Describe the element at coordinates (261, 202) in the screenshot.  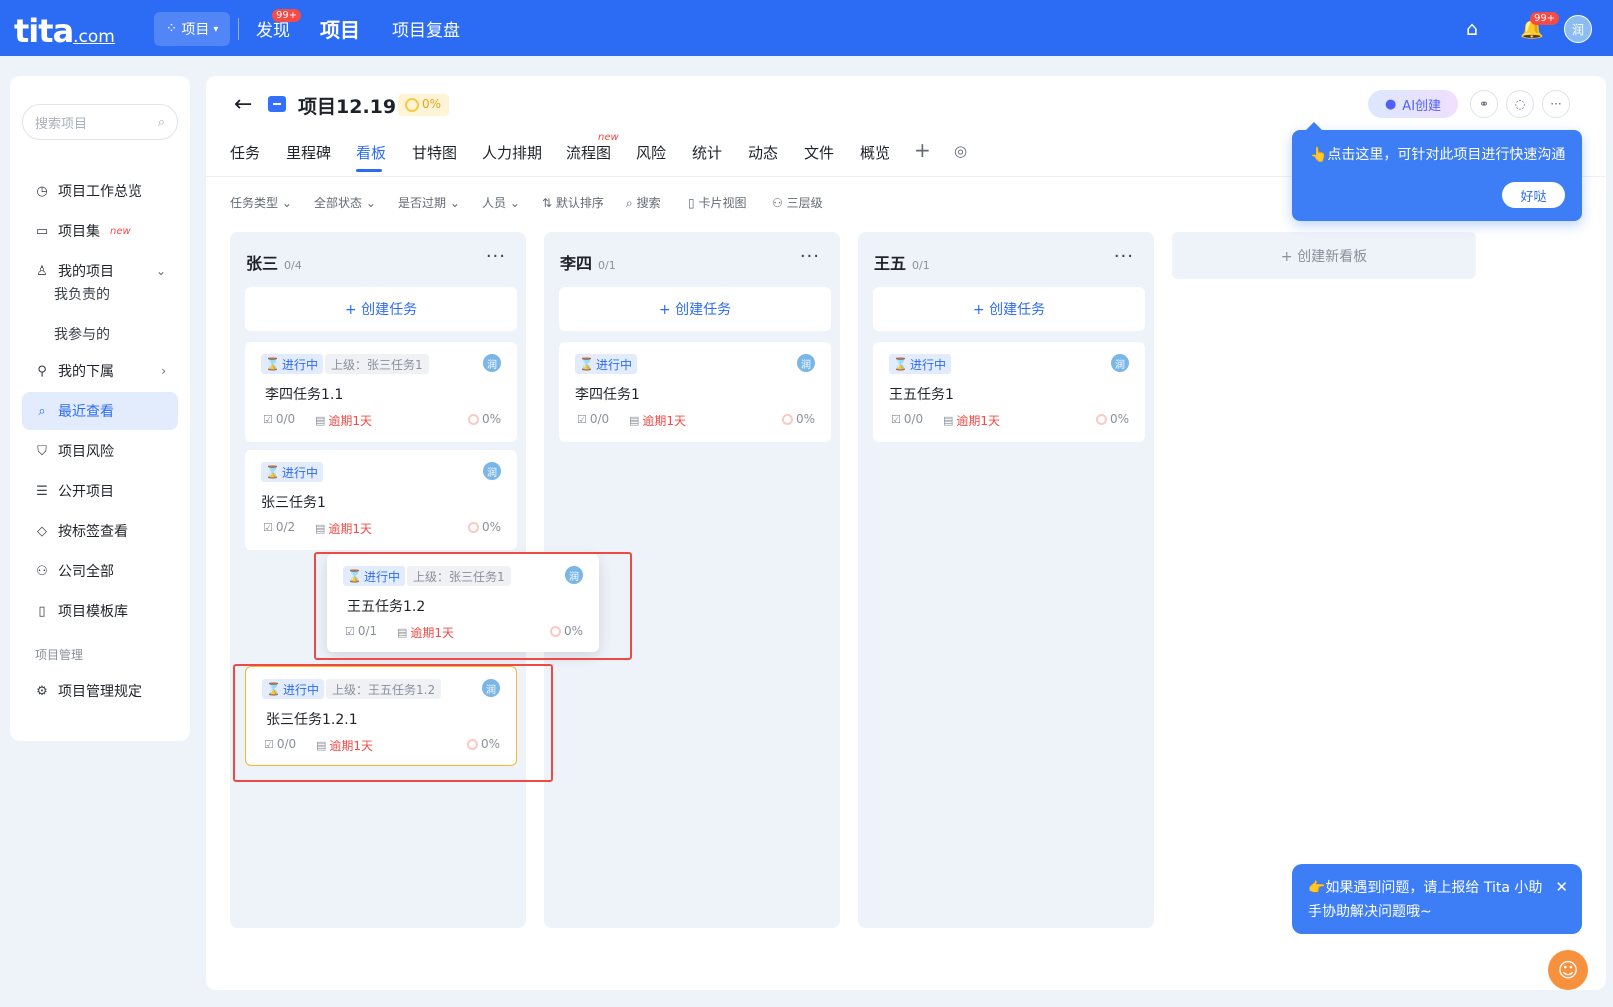
I see `filter-task-type: 任务类型 ⌄` at that location.